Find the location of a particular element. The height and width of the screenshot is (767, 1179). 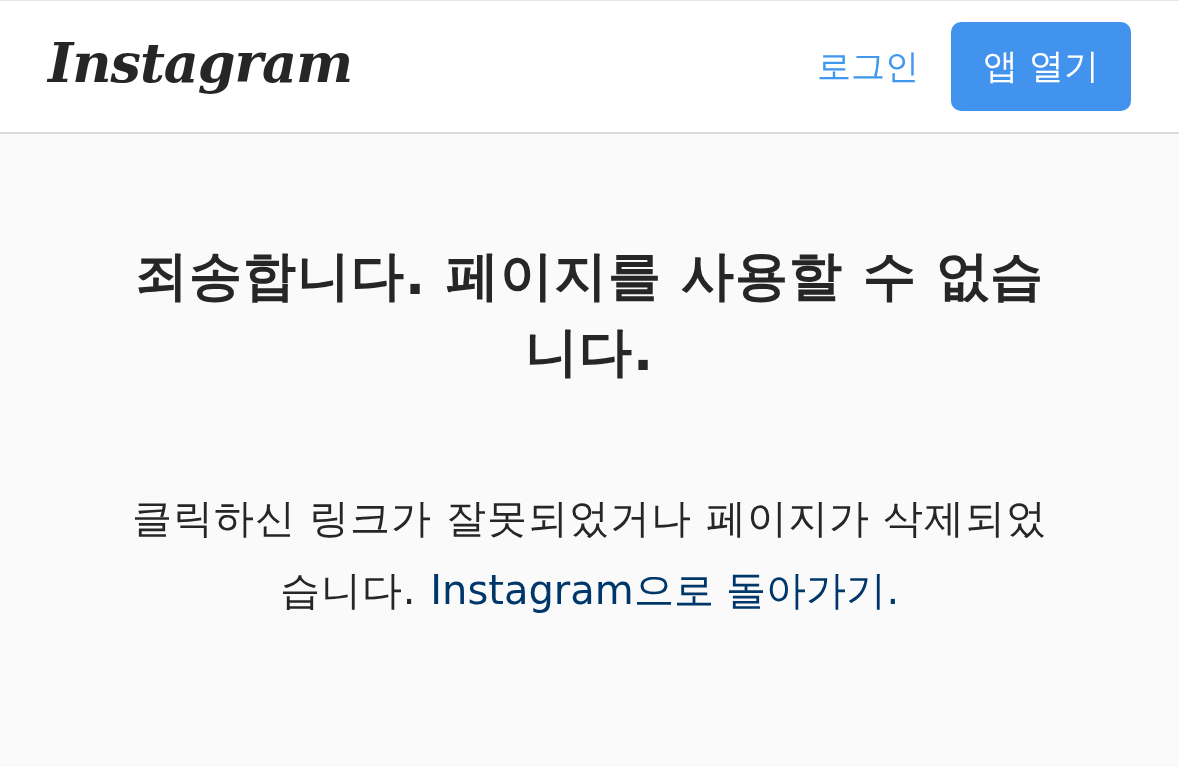

instagram-logo: Instagram is located at coordinates (200, 66).